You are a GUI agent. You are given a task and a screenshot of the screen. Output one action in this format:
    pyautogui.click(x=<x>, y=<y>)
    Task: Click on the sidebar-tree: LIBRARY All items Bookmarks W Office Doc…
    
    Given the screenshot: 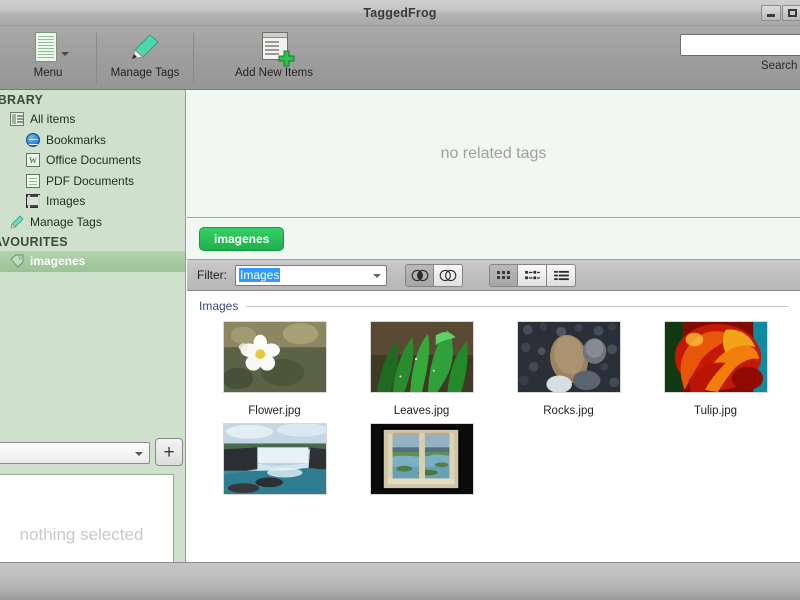 What is the action you would take?
    pyautogui.click(x=92, y=260)
    